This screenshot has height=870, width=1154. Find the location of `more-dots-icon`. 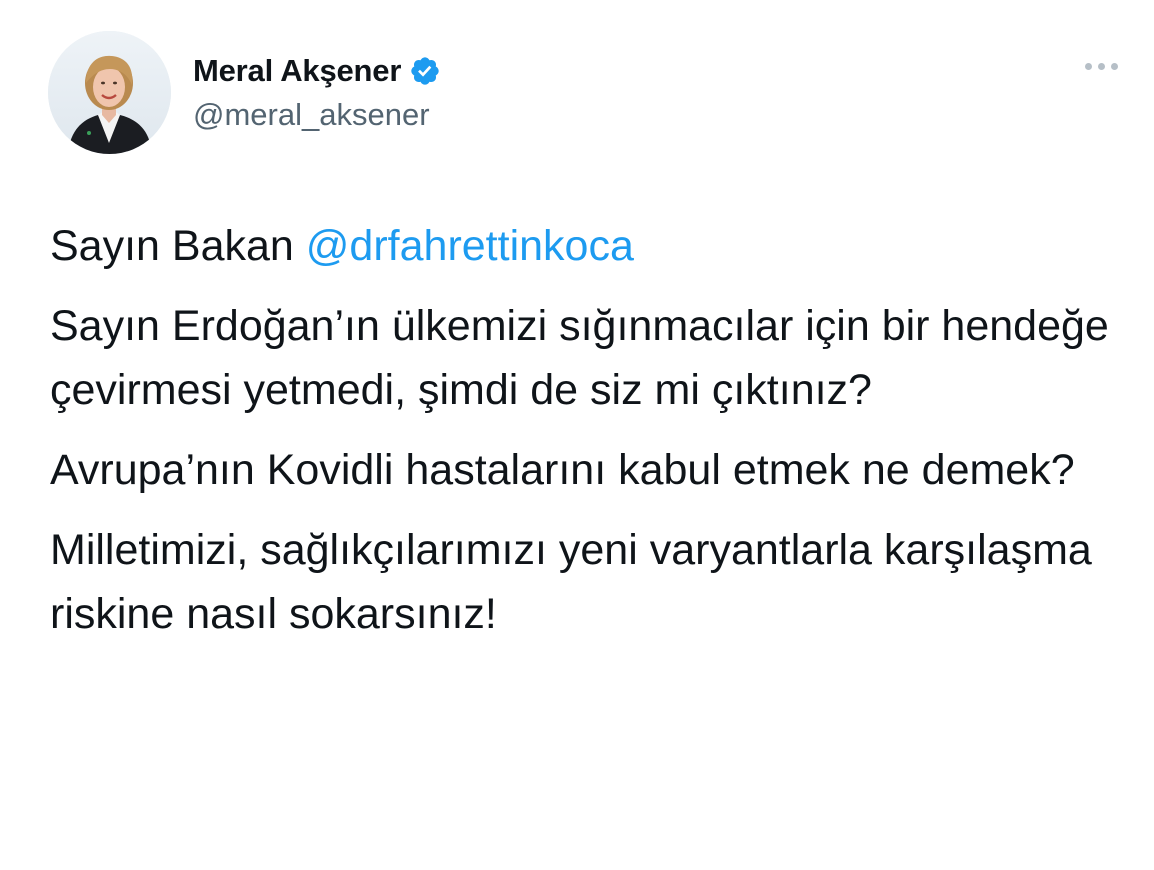

more-dots-icon is located at coordinates (1101, 66).